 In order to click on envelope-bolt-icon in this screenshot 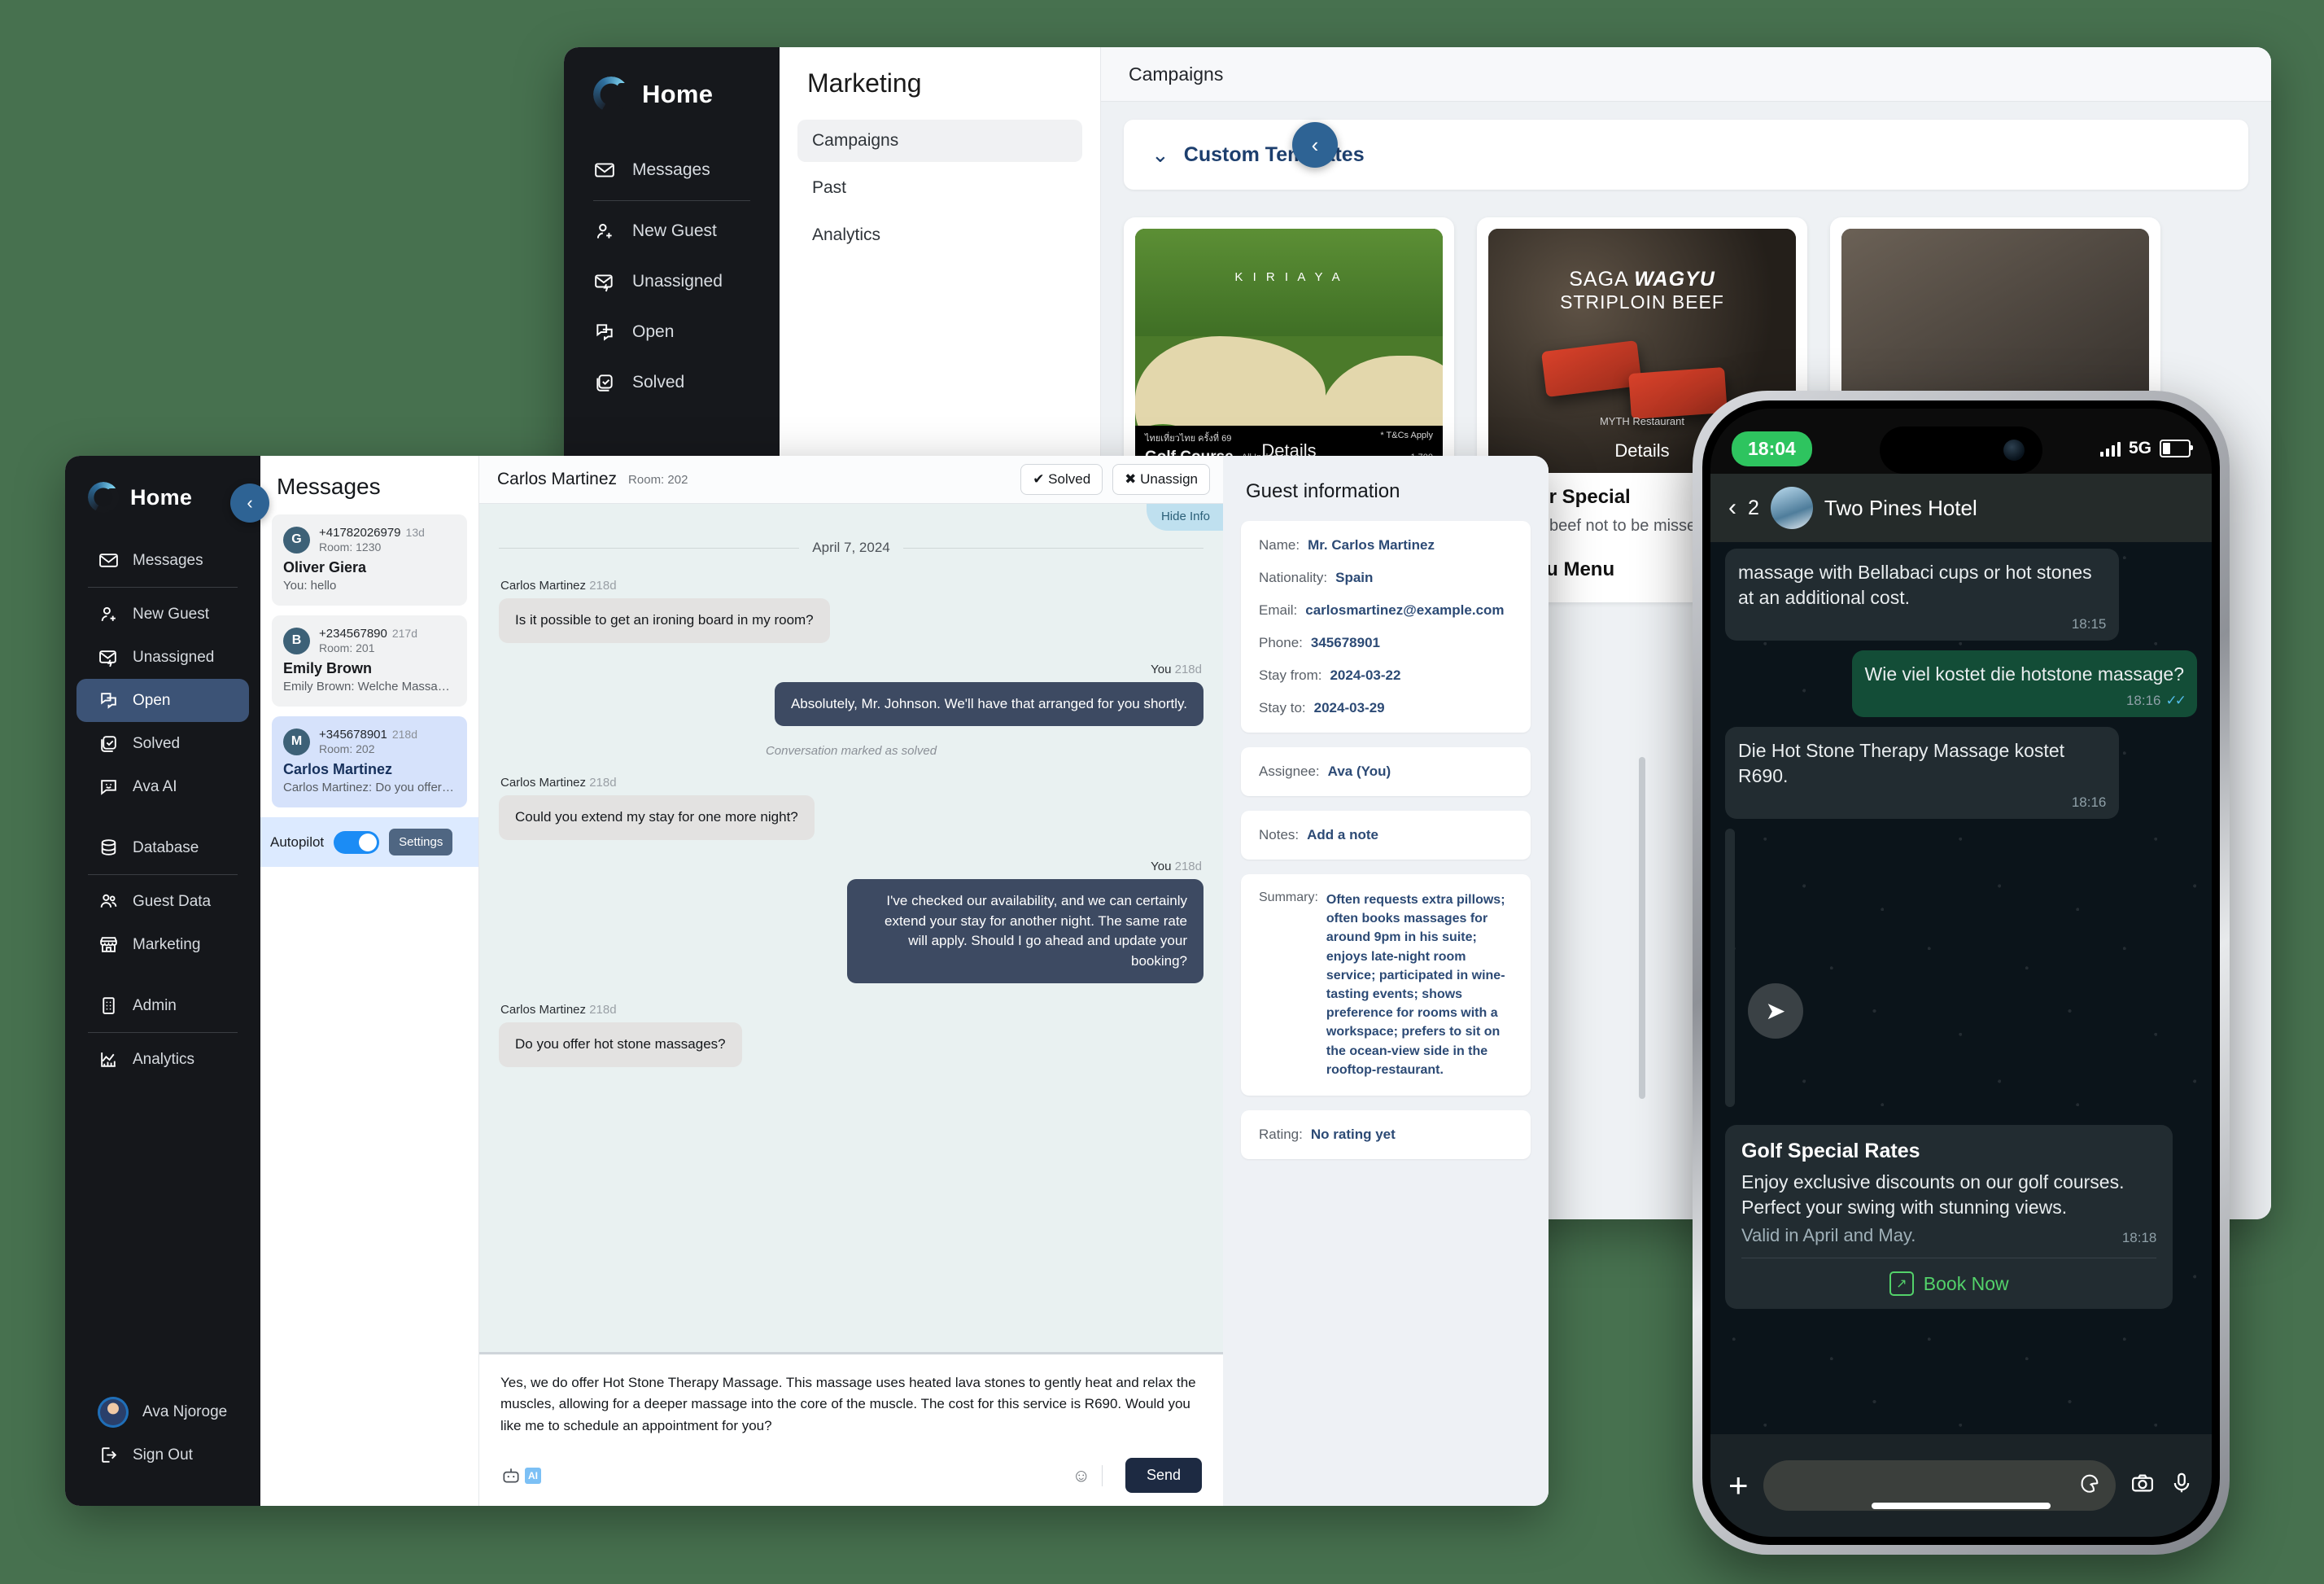, I will do `click(108, 658)`.